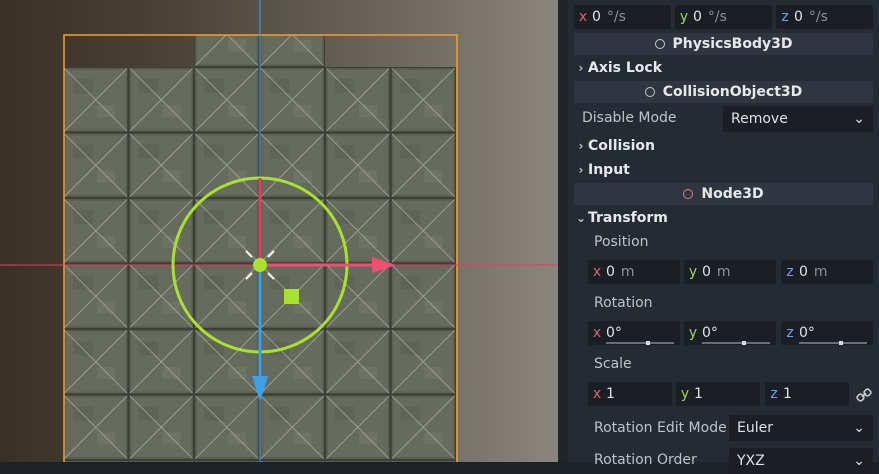  What do you see at coordinates (718, 394) in the screenshot?
I see `scale-y-field: y 1` at bounding box center [718, 394].